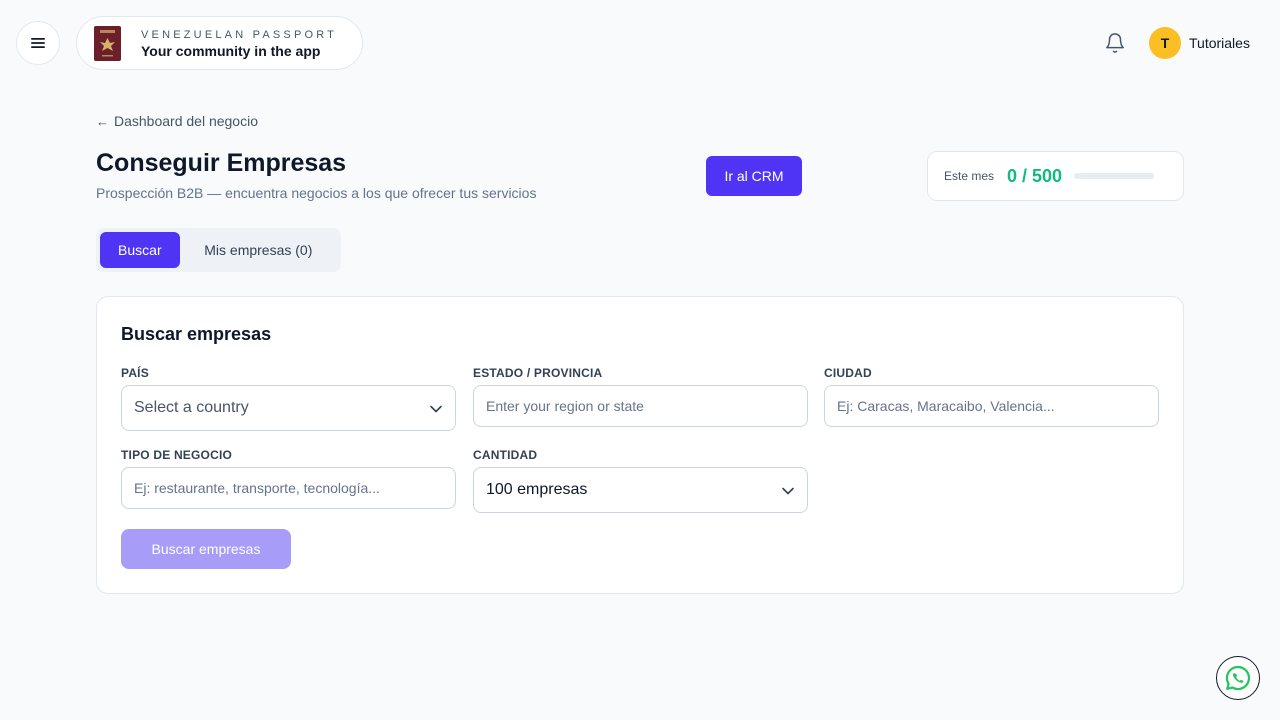 This screenshot has width=1280, height=720. Describe the element at coordinates (288, 408) in the screenshot. I see `country-select: Select a country` at that location.